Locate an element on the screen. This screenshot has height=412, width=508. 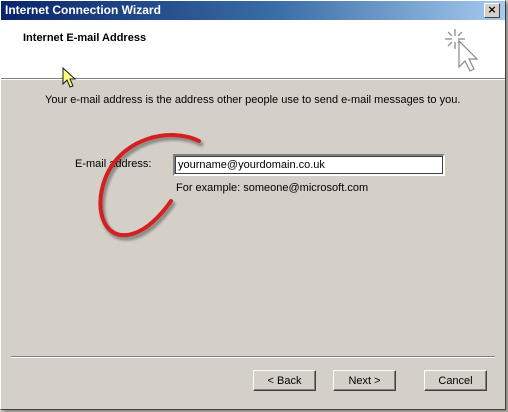
red-highlight-circle is located at coordinates (151, 187).